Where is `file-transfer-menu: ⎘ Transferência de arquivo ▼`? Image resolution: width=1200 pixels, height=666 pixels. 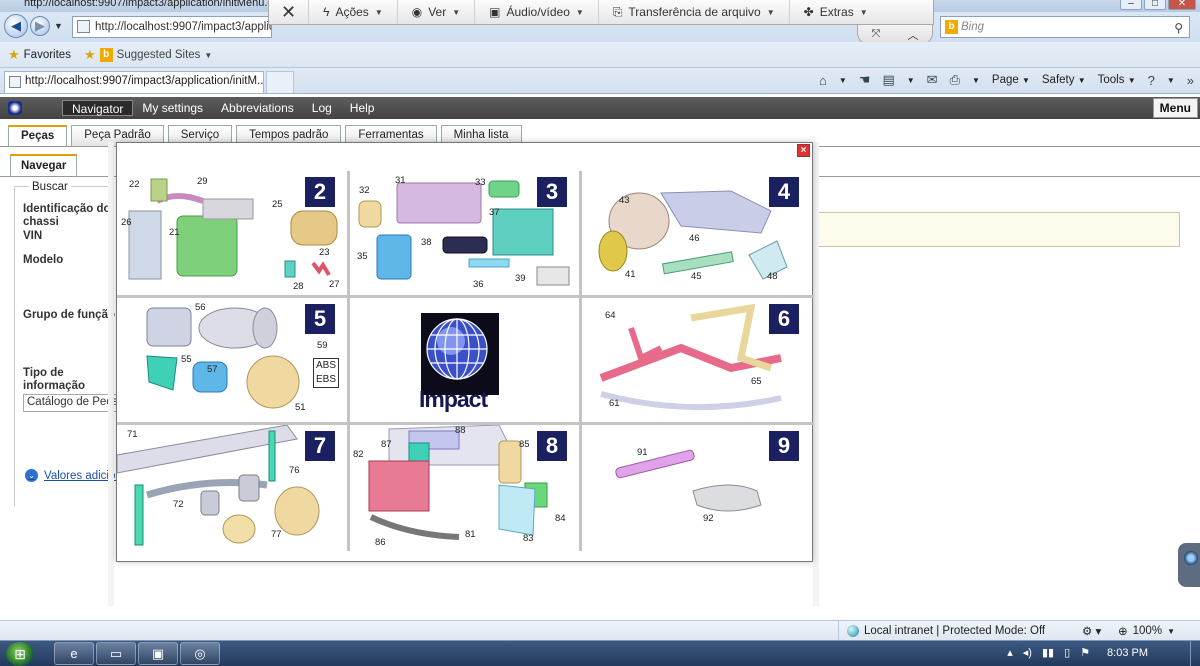
file-transfer-menu: ⎘ Transferência de arquivo ▼ is located at coordinates (694, 12).